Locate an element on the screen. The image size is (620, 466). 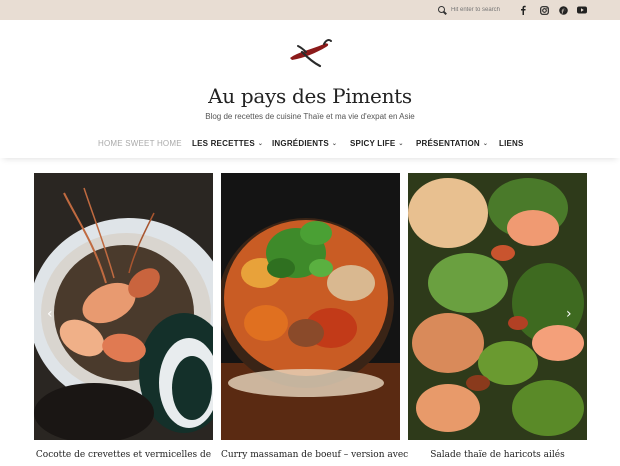
nav-item-spicy-life: SPICY LIFE ⌄ is located at coordinates (377, 143).